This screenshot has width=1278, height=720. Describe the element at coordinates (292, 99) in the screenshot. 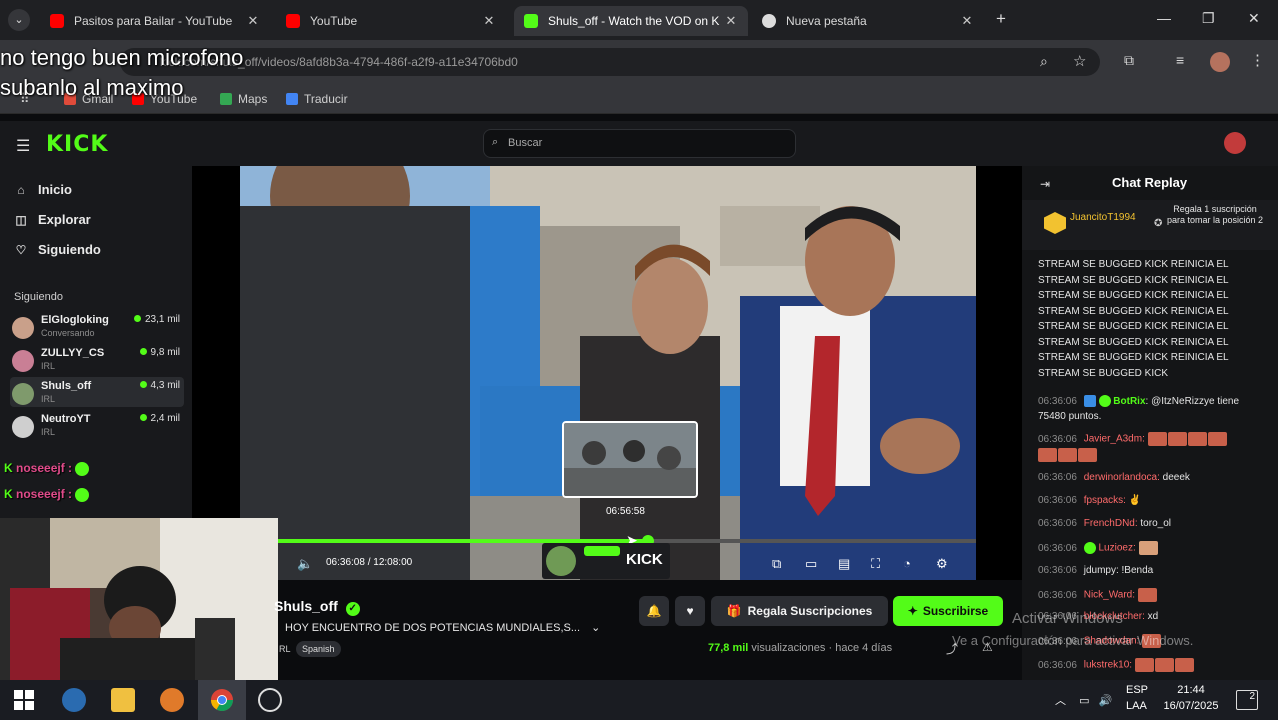

I see `translate-icon` at that location.